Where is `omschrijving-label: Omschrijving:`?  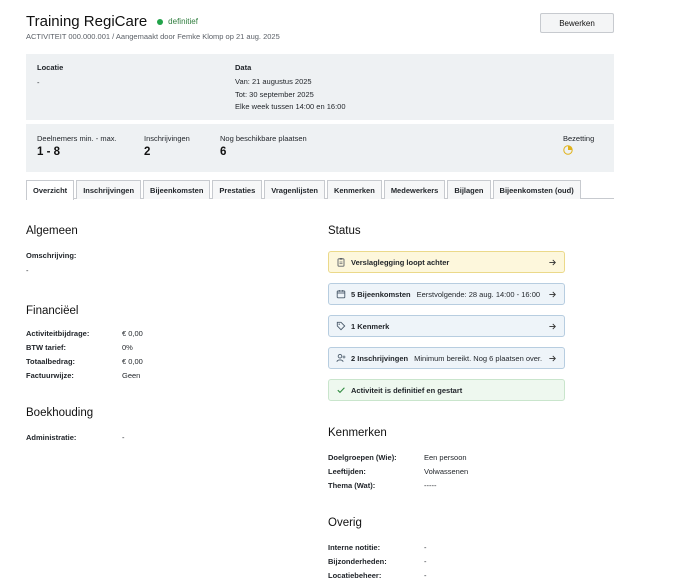 omschrijving-label: Omschrijving: is located at coordinates (51, 255).